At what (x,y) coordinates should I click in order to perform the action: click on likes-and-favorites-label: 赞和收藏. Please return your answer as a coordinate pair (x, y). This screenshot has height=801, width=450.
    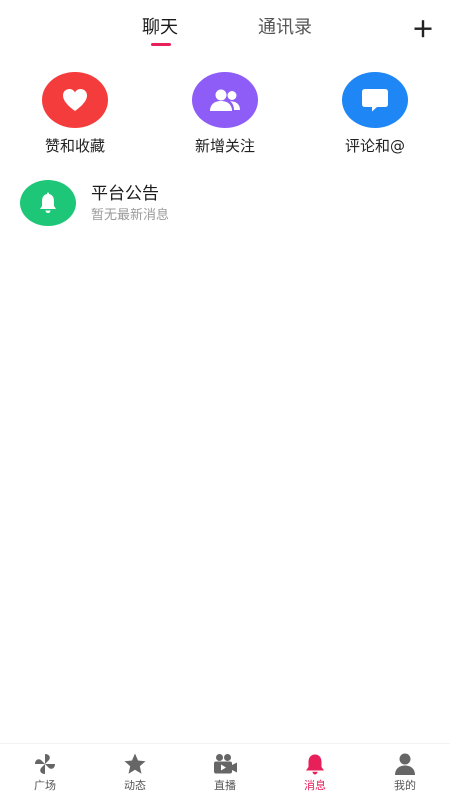
    Looking at the image, I should click on (74, 146).